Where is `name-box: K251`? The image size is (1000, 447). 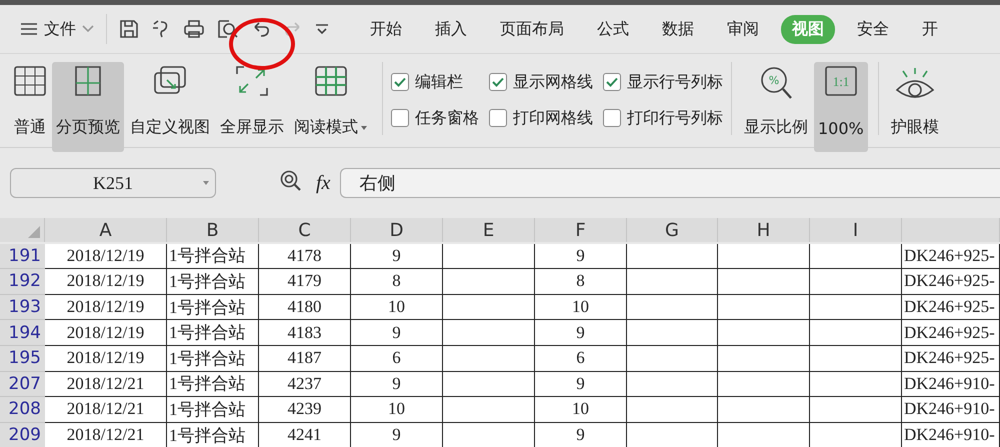
name-box: K251 is located at coordinates (113, 183).